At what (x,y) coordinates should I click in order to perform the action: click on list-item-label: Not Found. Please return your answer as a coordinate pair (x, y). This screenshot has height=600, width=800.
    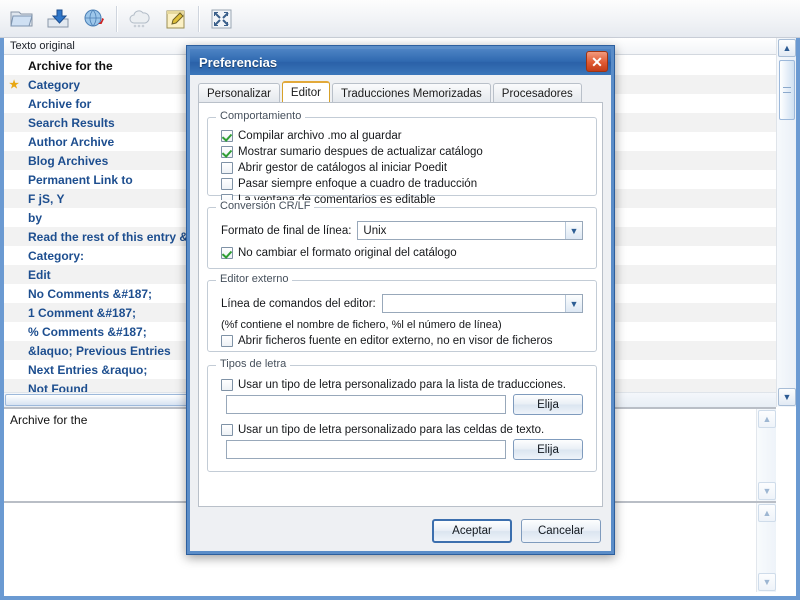
    Looking at the image, I should click on (58, 387).